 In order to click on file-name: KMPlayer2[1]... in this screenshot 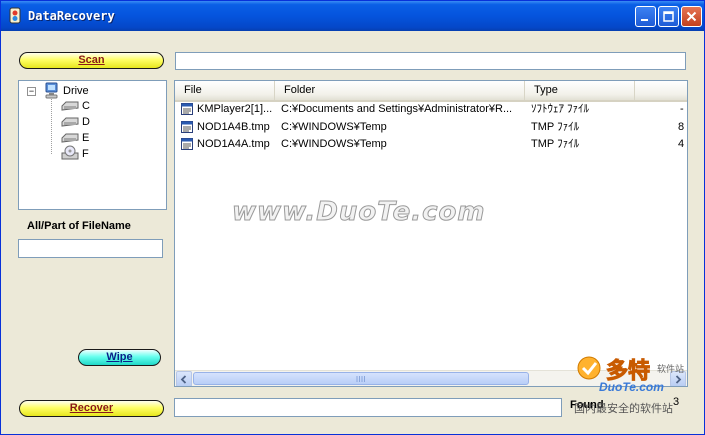, I will do `click(235, 109)`.